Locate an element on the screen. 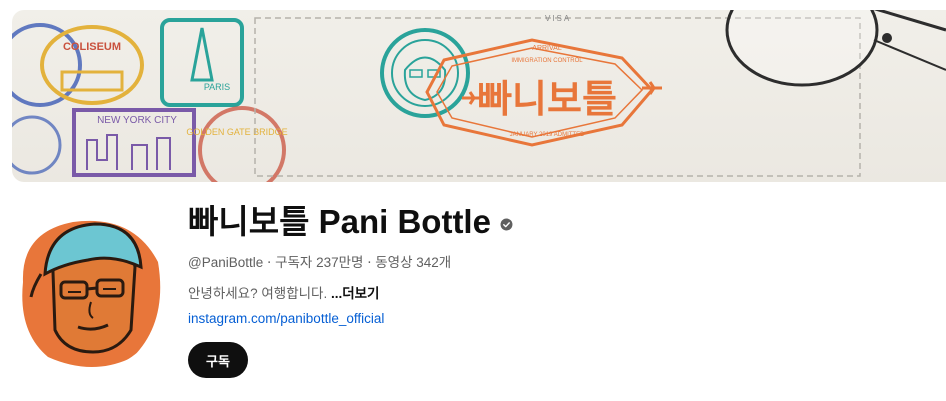 This screenshot has height=401, width=946. channel-external-link: instagram.com/panibottle_official is located at coordinates (286, 318).